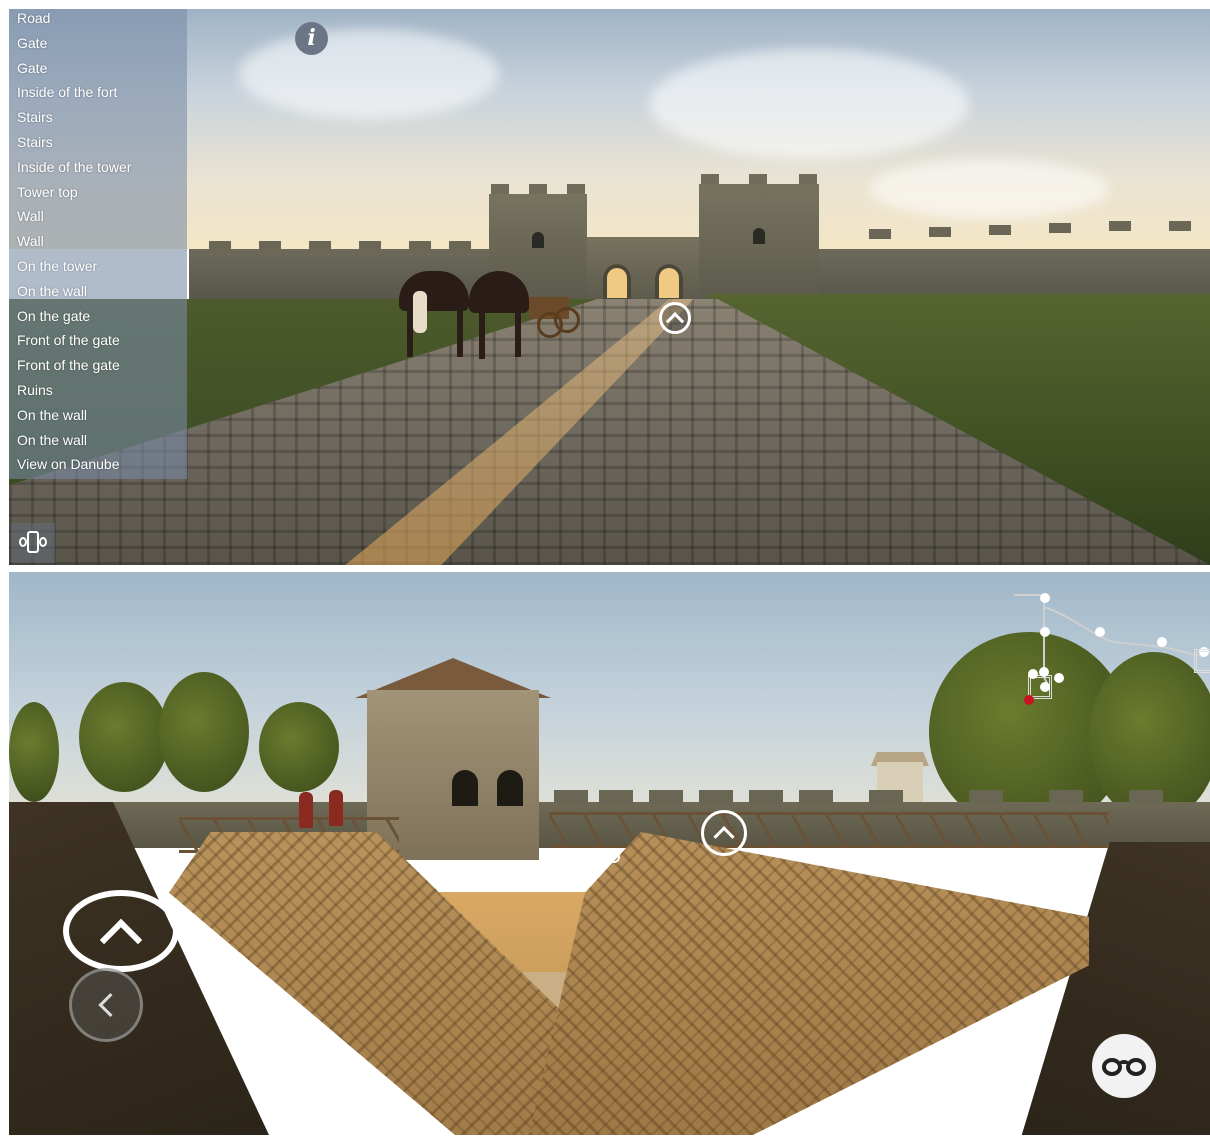 The height and width of the screenshot is (1137, 1210). I want to click on cart-wheel, so click(567, 320).